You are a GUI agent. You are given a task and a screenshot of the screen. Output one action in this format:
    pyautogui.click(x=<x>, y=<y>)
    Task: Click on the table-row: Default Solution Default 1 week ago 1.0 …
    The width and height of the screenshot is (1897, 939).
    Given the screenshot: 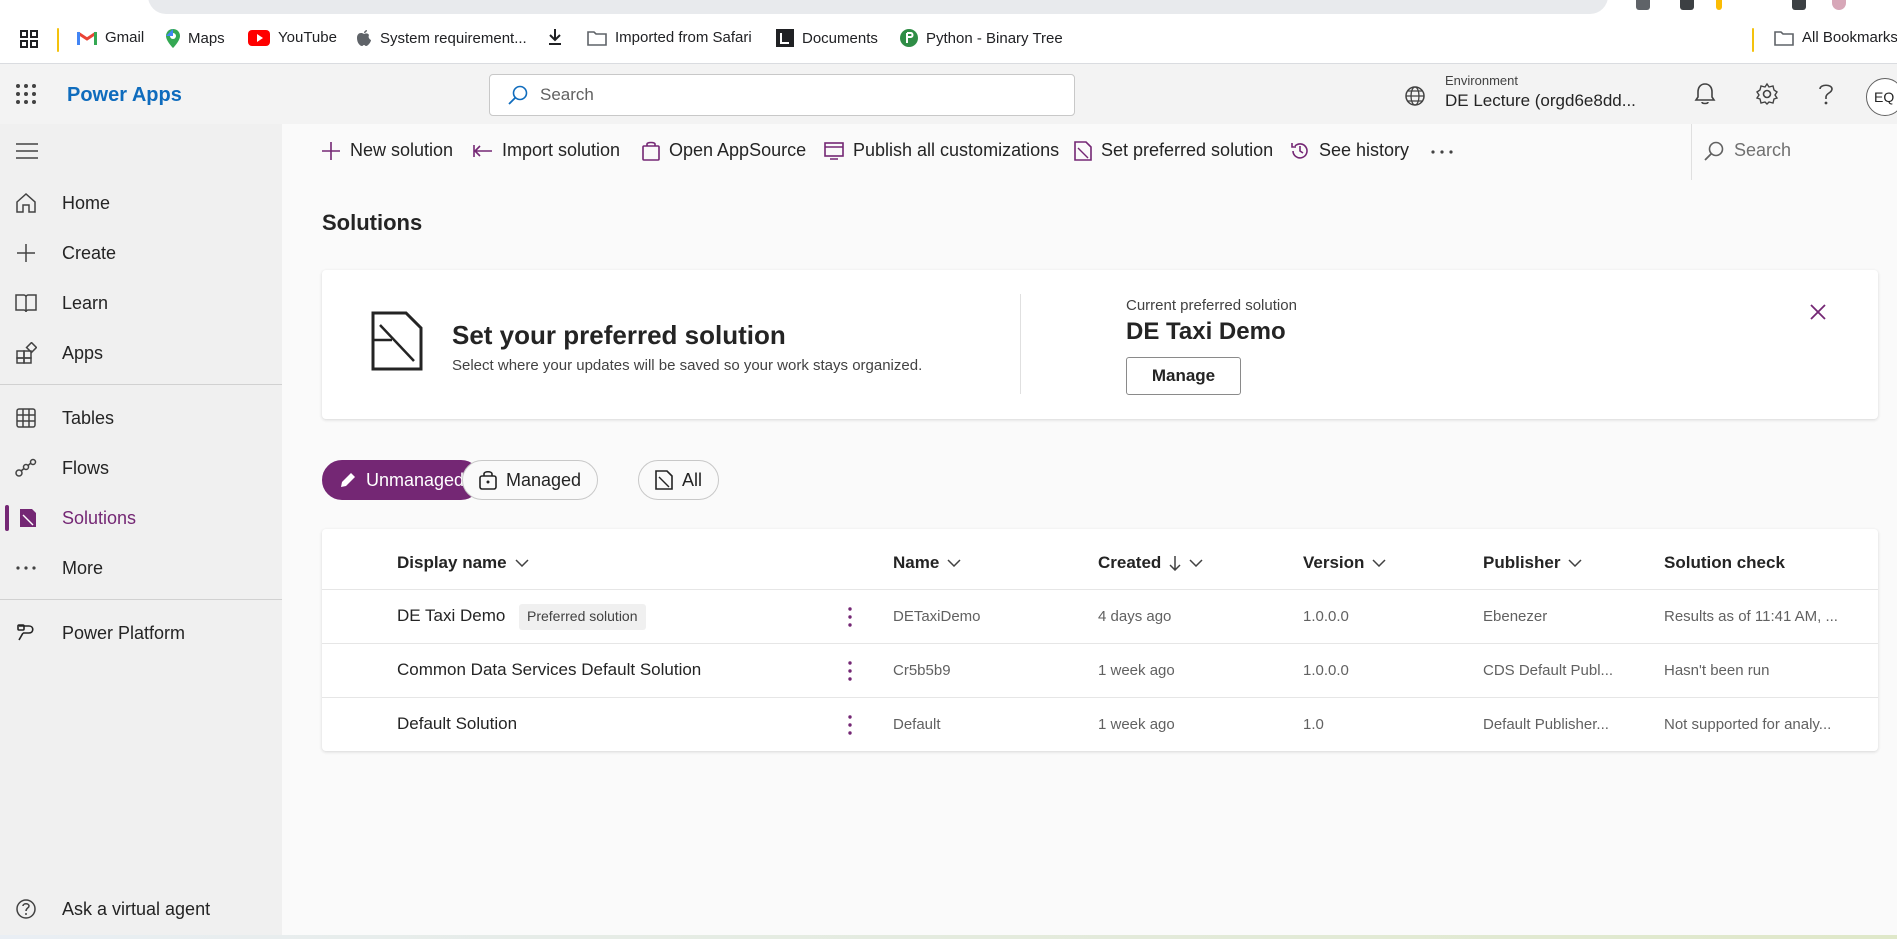 What is the action you would take?
    pyautogui.click(x=1100, y=724)
    